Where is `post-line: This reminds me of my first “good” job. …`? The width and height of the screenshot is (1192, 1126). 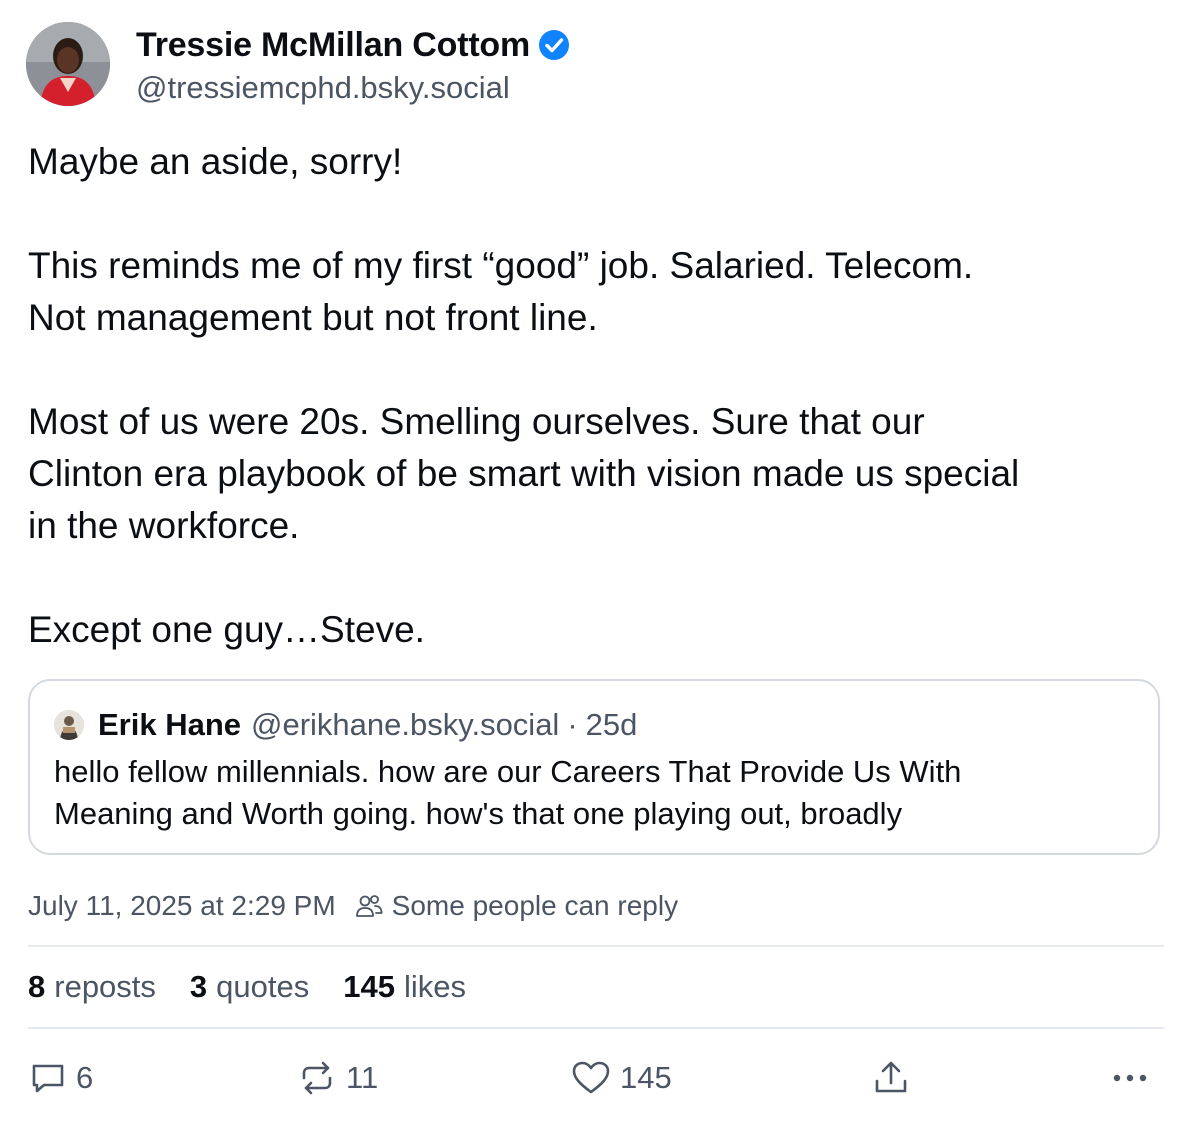 post-line: This reminds me of my first “good” job. … is located at coordinates (501, 265).